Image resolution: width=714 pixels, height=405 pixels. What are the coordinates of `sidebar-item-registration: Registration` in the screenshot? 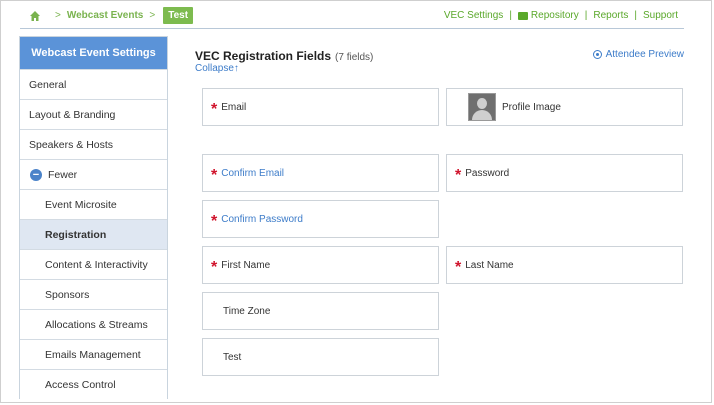 It's located at (93, 234).